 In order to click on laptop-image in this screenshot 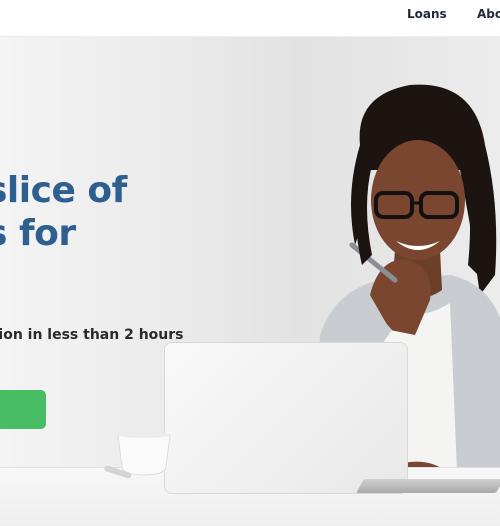, I will do `click(286, 418)`.